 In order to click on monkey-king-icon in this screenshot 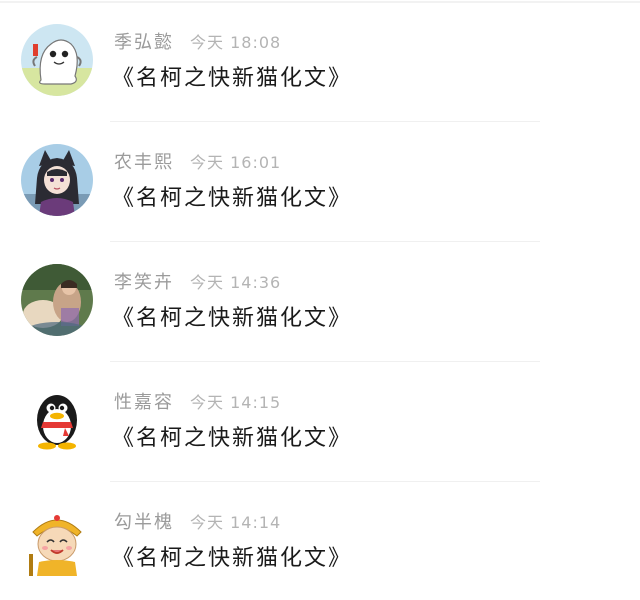, I will do `click(57, 540)`.